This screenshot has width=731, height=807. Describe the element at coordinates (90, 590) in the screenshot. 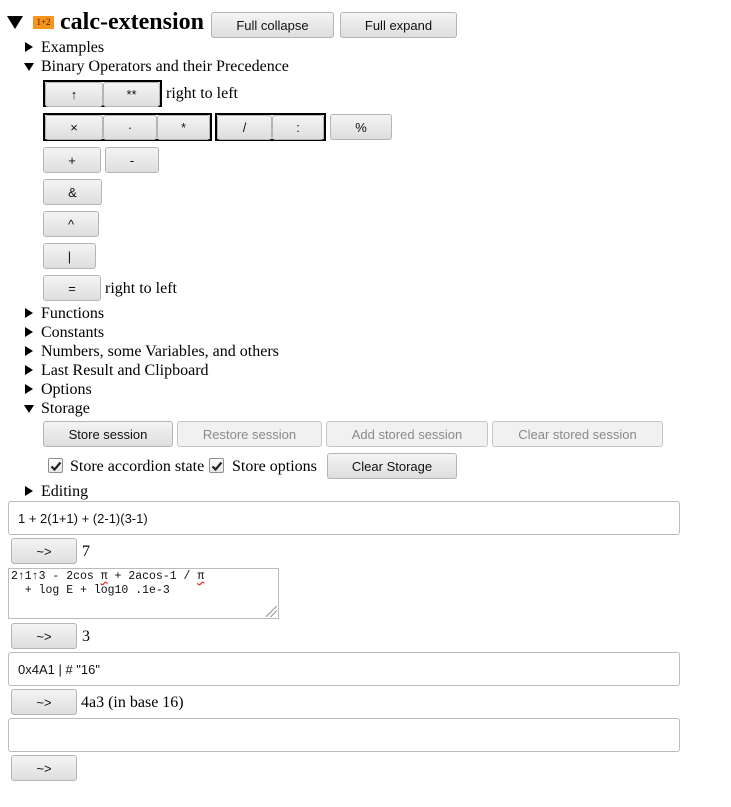

I see `expression-line-2: + log E + log10 .1e-3` at that location.